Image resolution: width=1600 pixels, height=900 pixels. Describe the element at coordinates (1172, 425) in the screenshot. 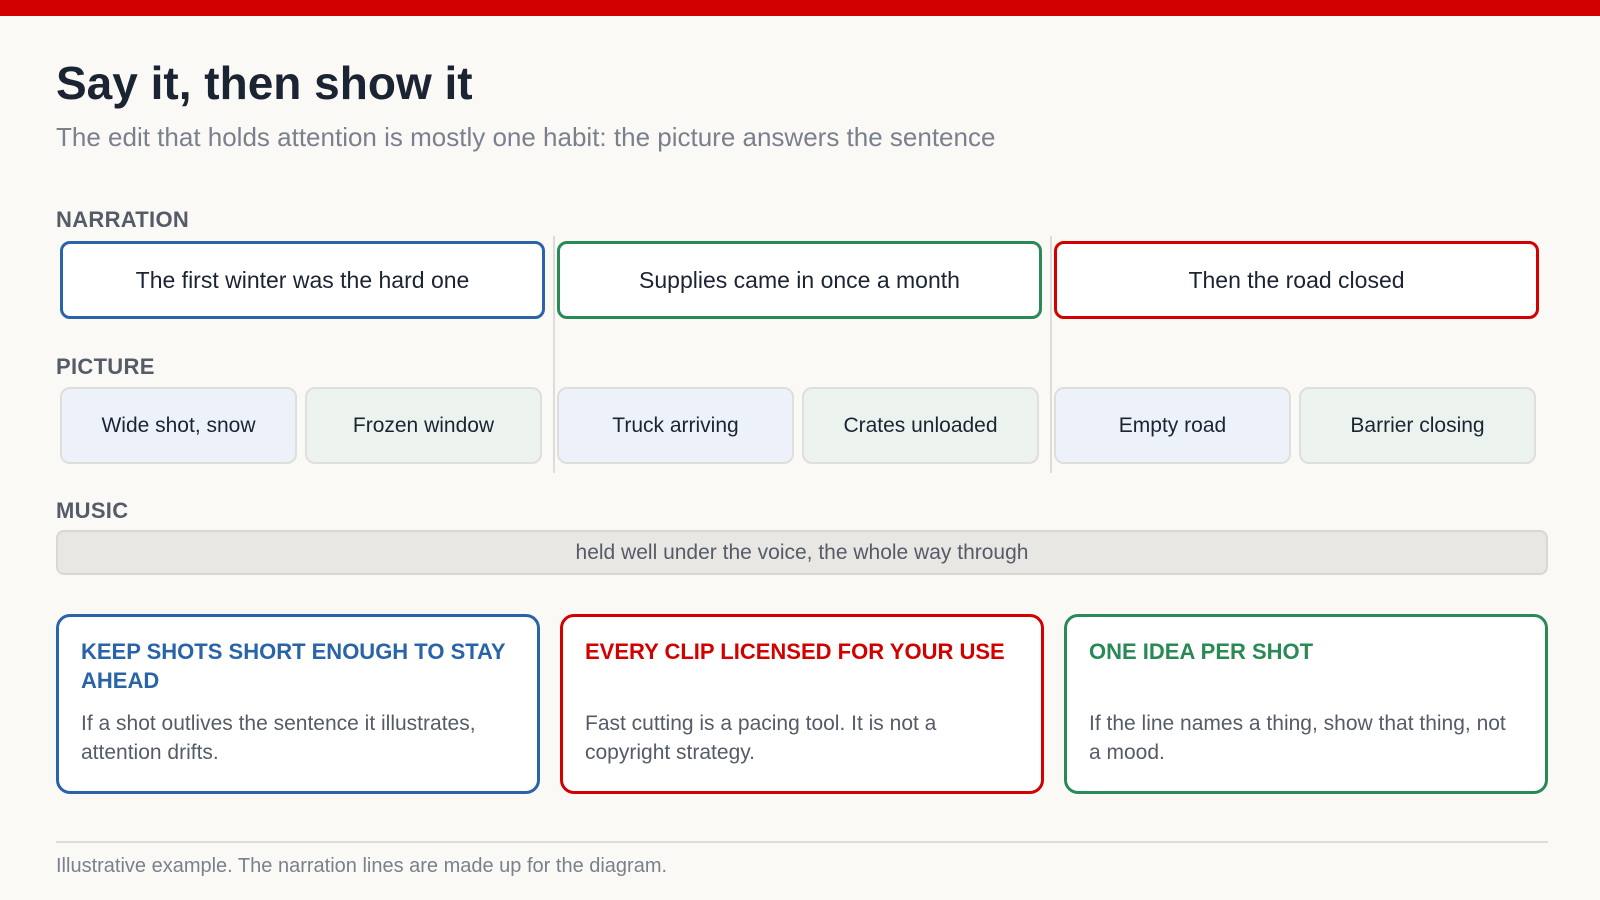

I see `picture-box: Empty road` at that location.